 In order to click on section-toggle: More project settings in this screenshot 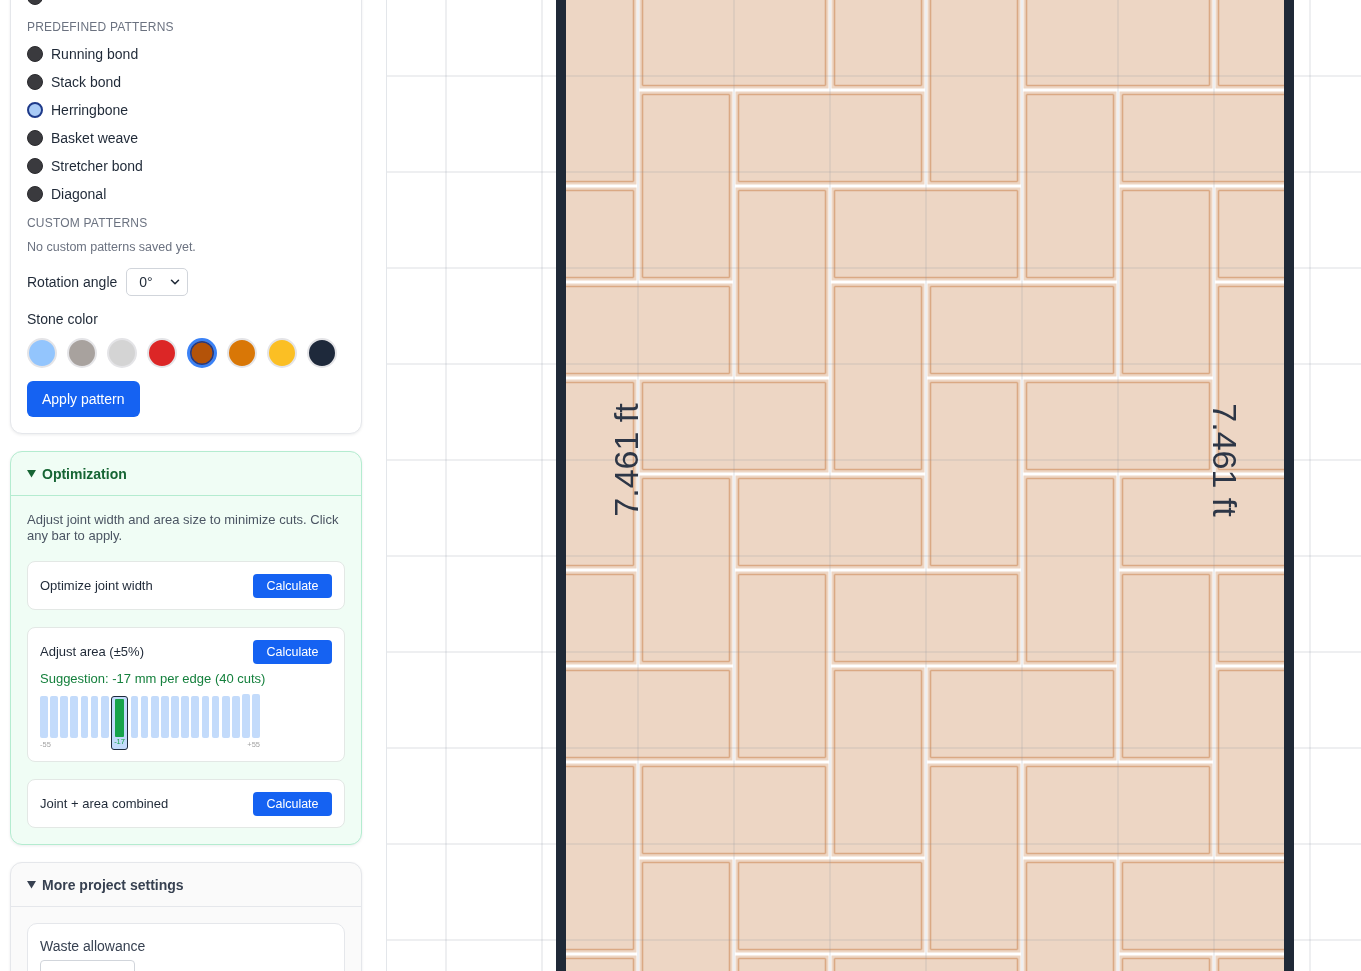, I will do `click(186, 885)`.